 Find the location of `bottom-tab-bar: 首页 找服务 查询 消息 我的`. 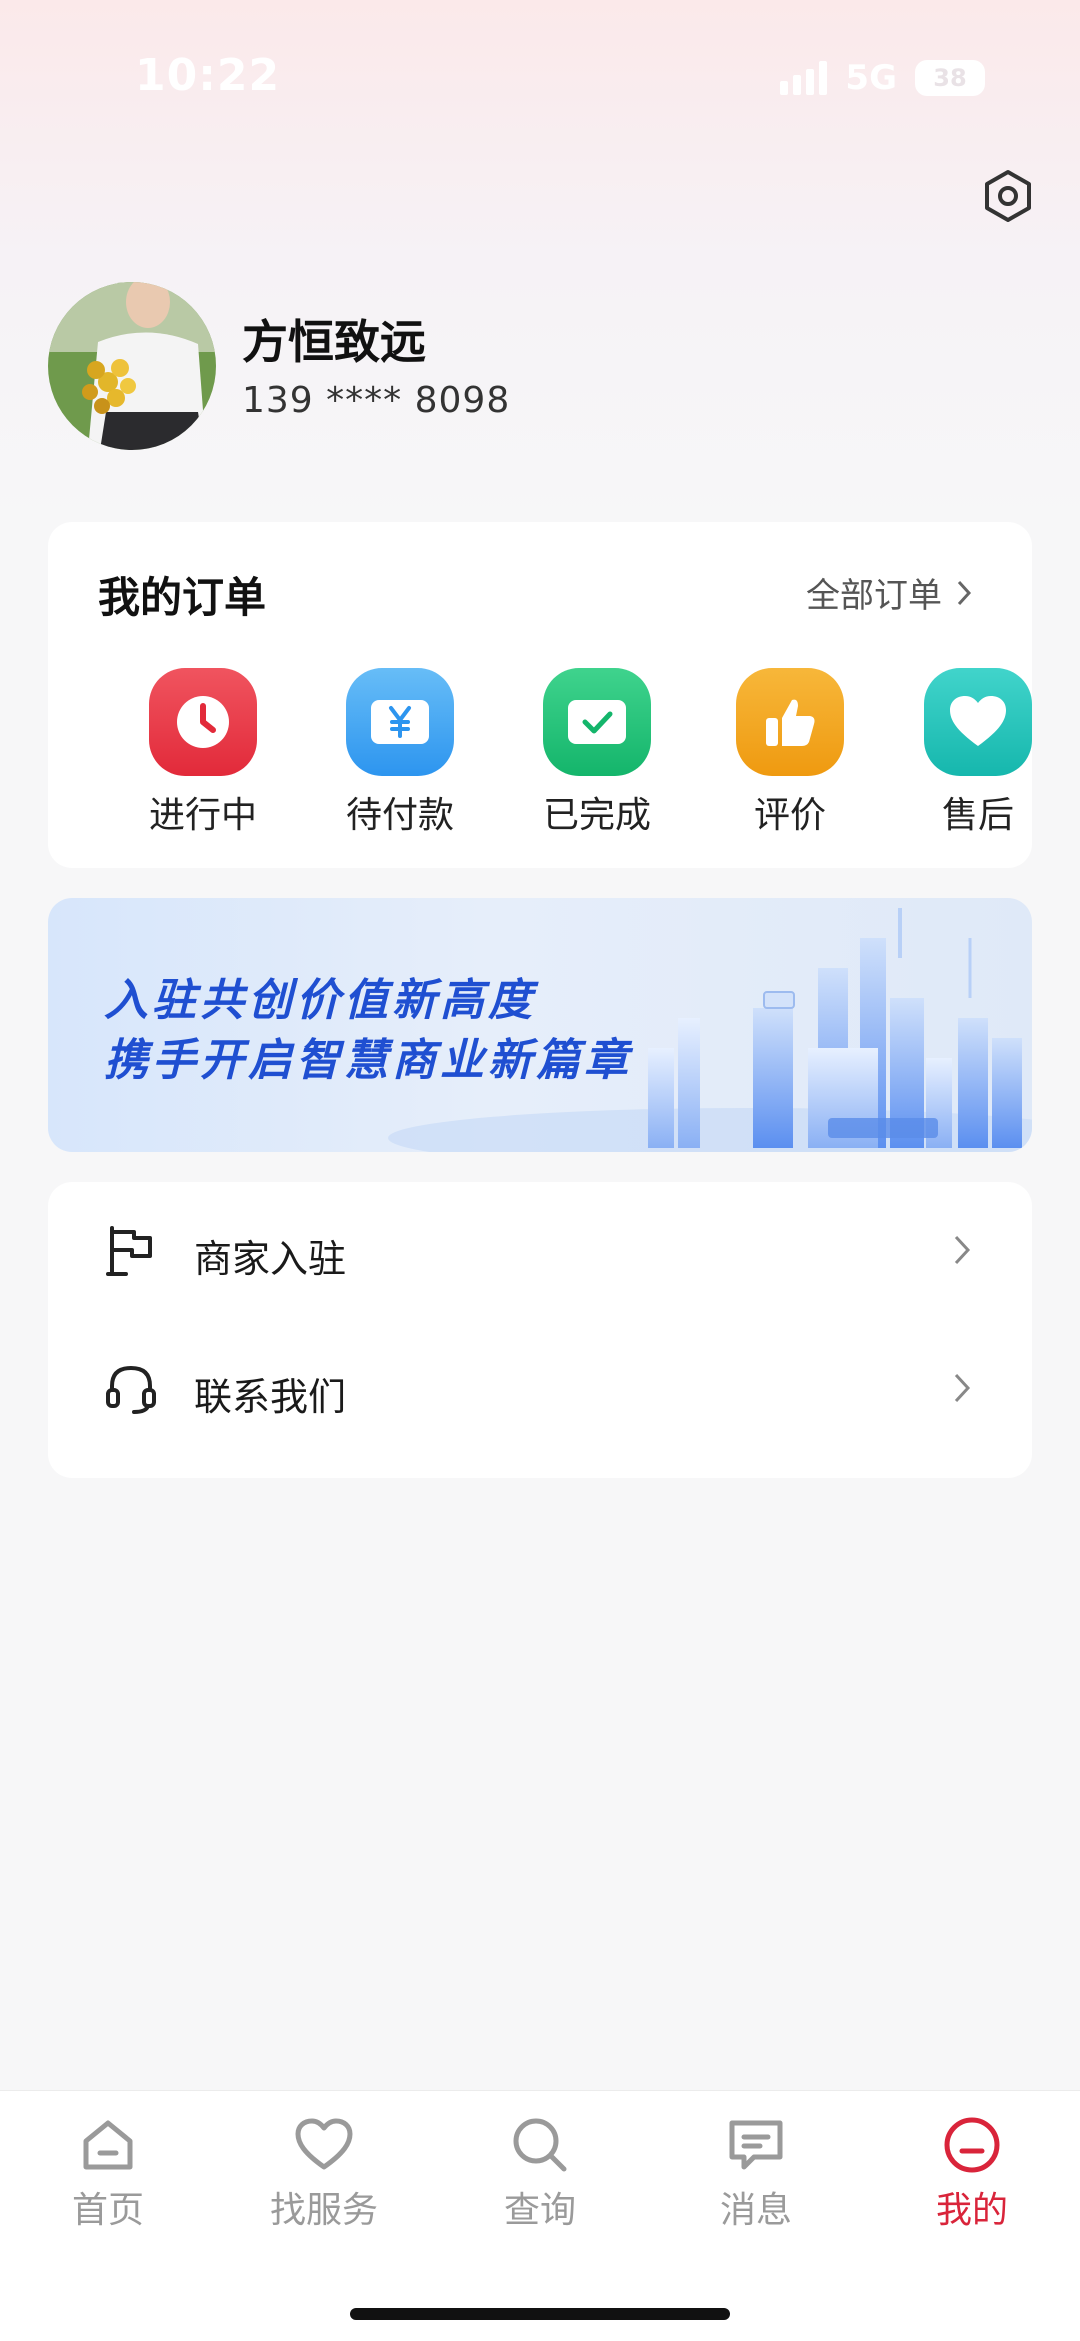

bottom-tab-bar: 首页 找服务 查询 消息 我的 is located at coordinates (540, 2215).